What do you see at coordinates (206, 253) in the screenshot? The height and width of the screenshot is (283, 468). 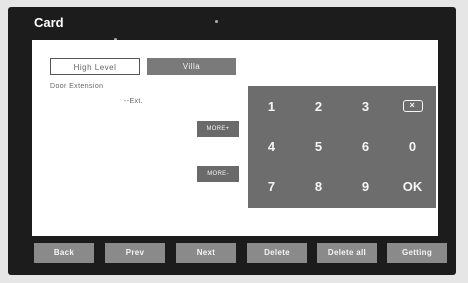 I see `next-button: Next` at bounding box center [206, 253].